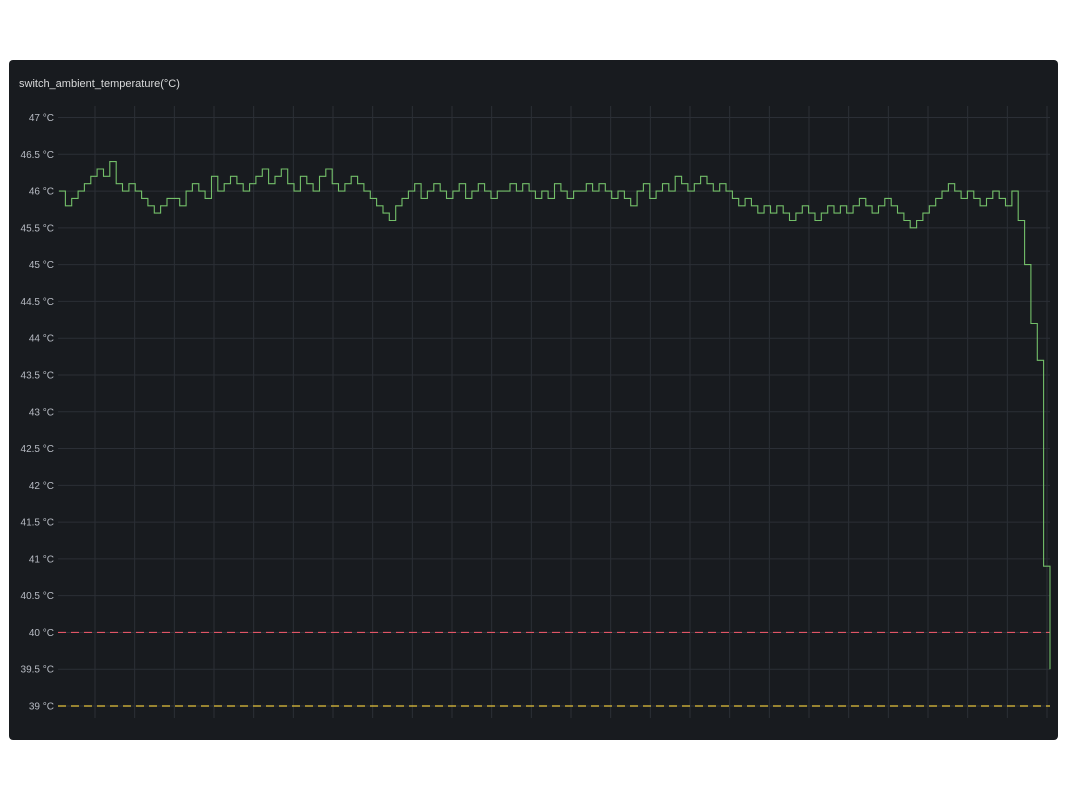 This screenshot has height=800, width=1067. Describe the element at coordinates (37, 302) in the screenshot. I see `y-tick-label: 44.5 °C` at that location.